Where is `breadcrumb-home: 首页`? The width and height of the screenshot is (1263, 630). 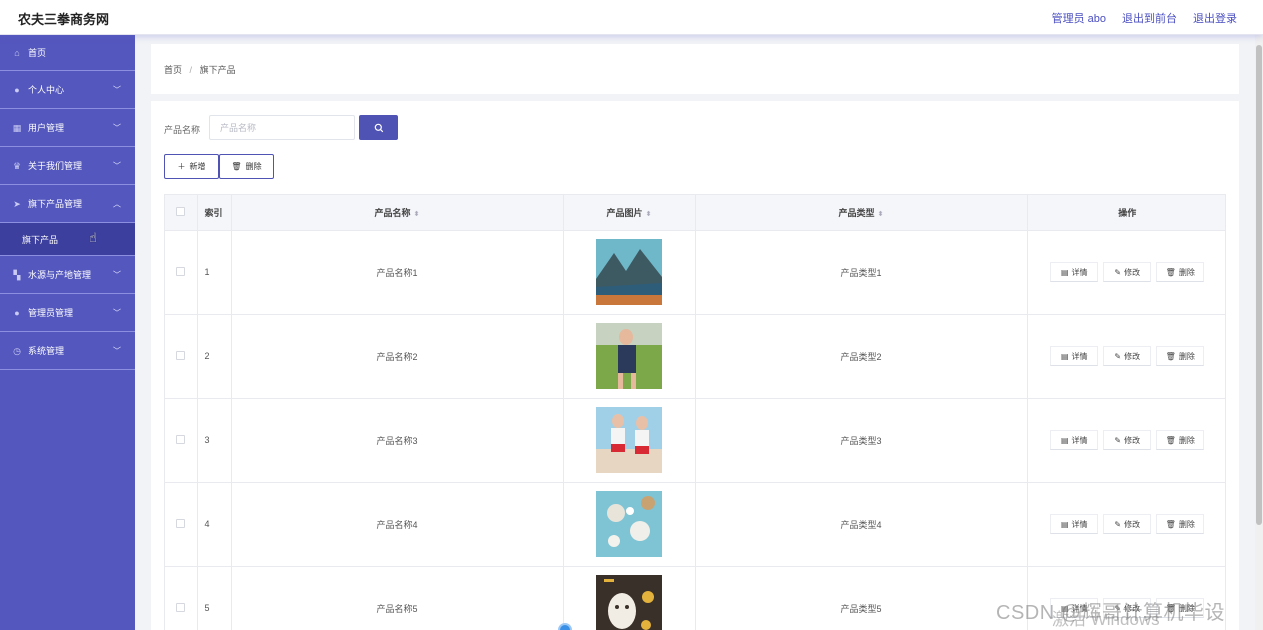
breadcrumb-home: 首页 is located at coordinates (173, 70).